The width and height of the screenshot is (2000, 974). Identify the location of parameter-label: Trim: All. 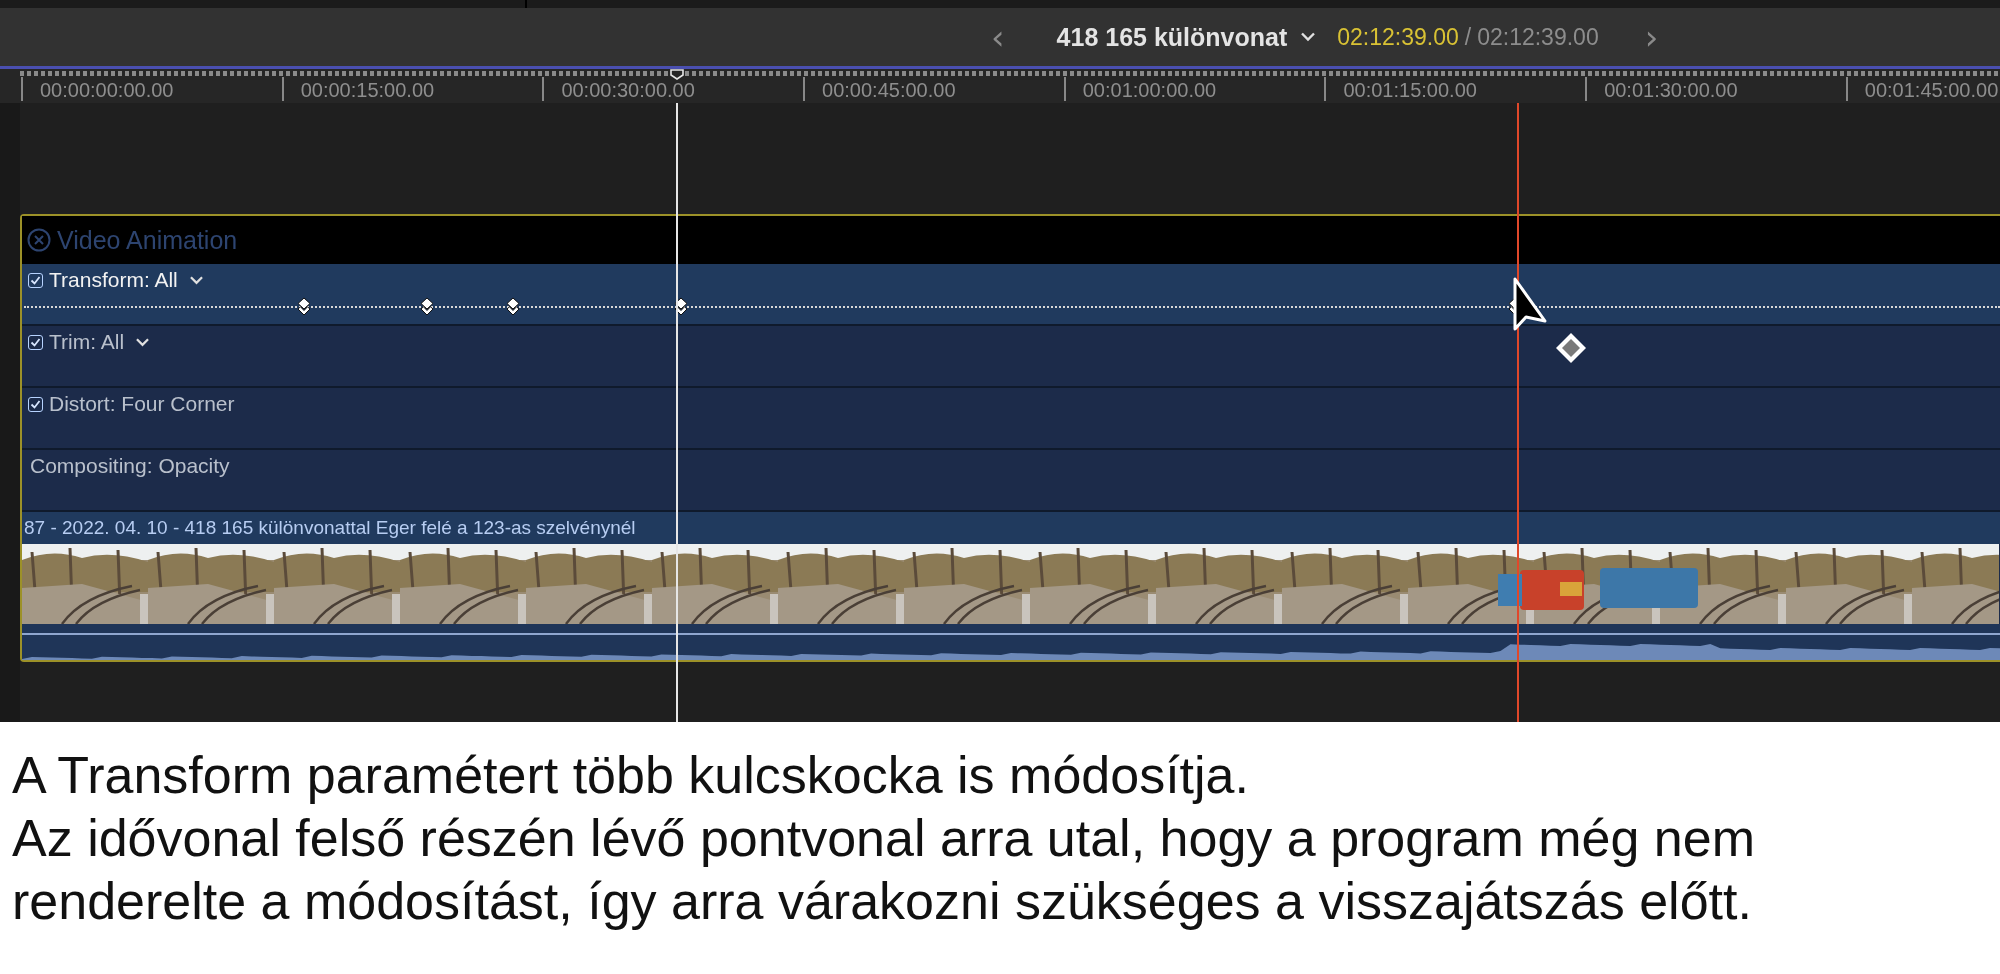
(87, 342).